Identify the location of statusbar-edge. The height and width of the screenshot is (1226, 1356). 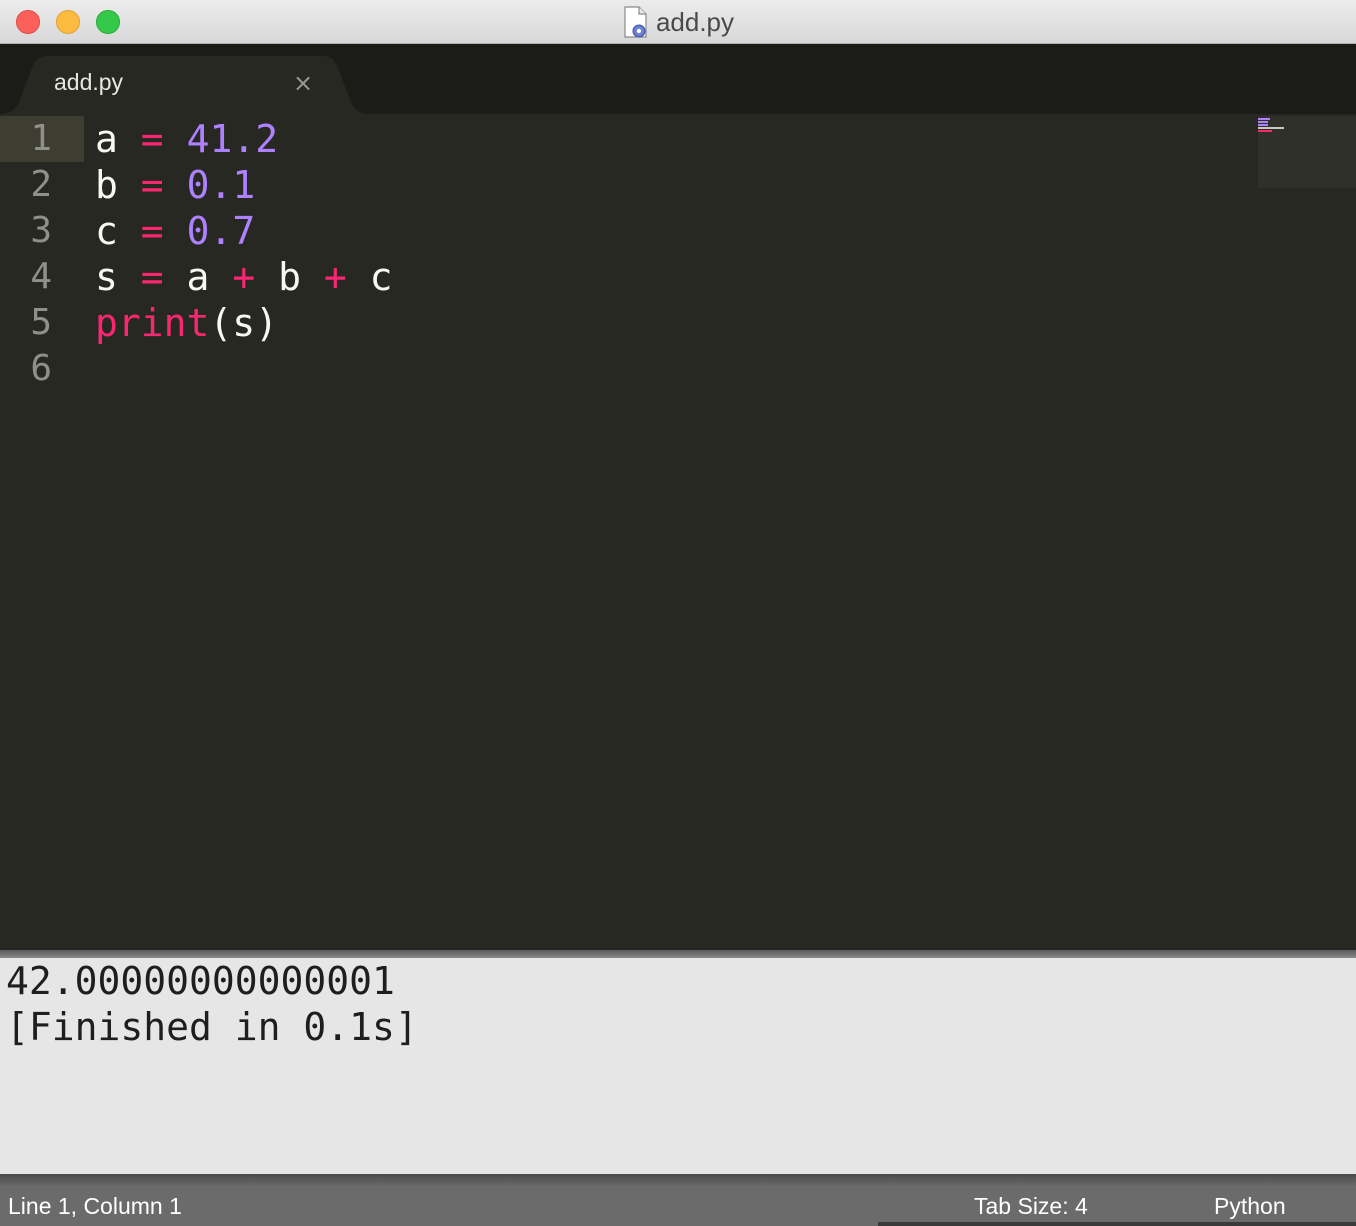
(1117, 1224).